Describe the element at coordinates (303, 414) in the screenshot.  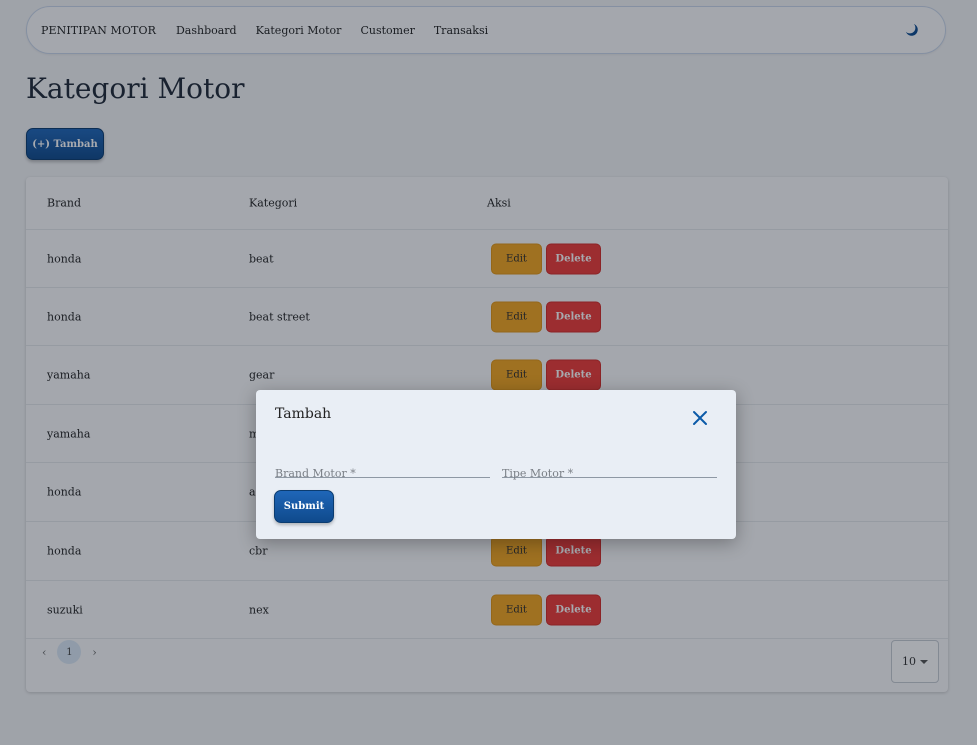
I see `modal-title: Tambah` at that location.